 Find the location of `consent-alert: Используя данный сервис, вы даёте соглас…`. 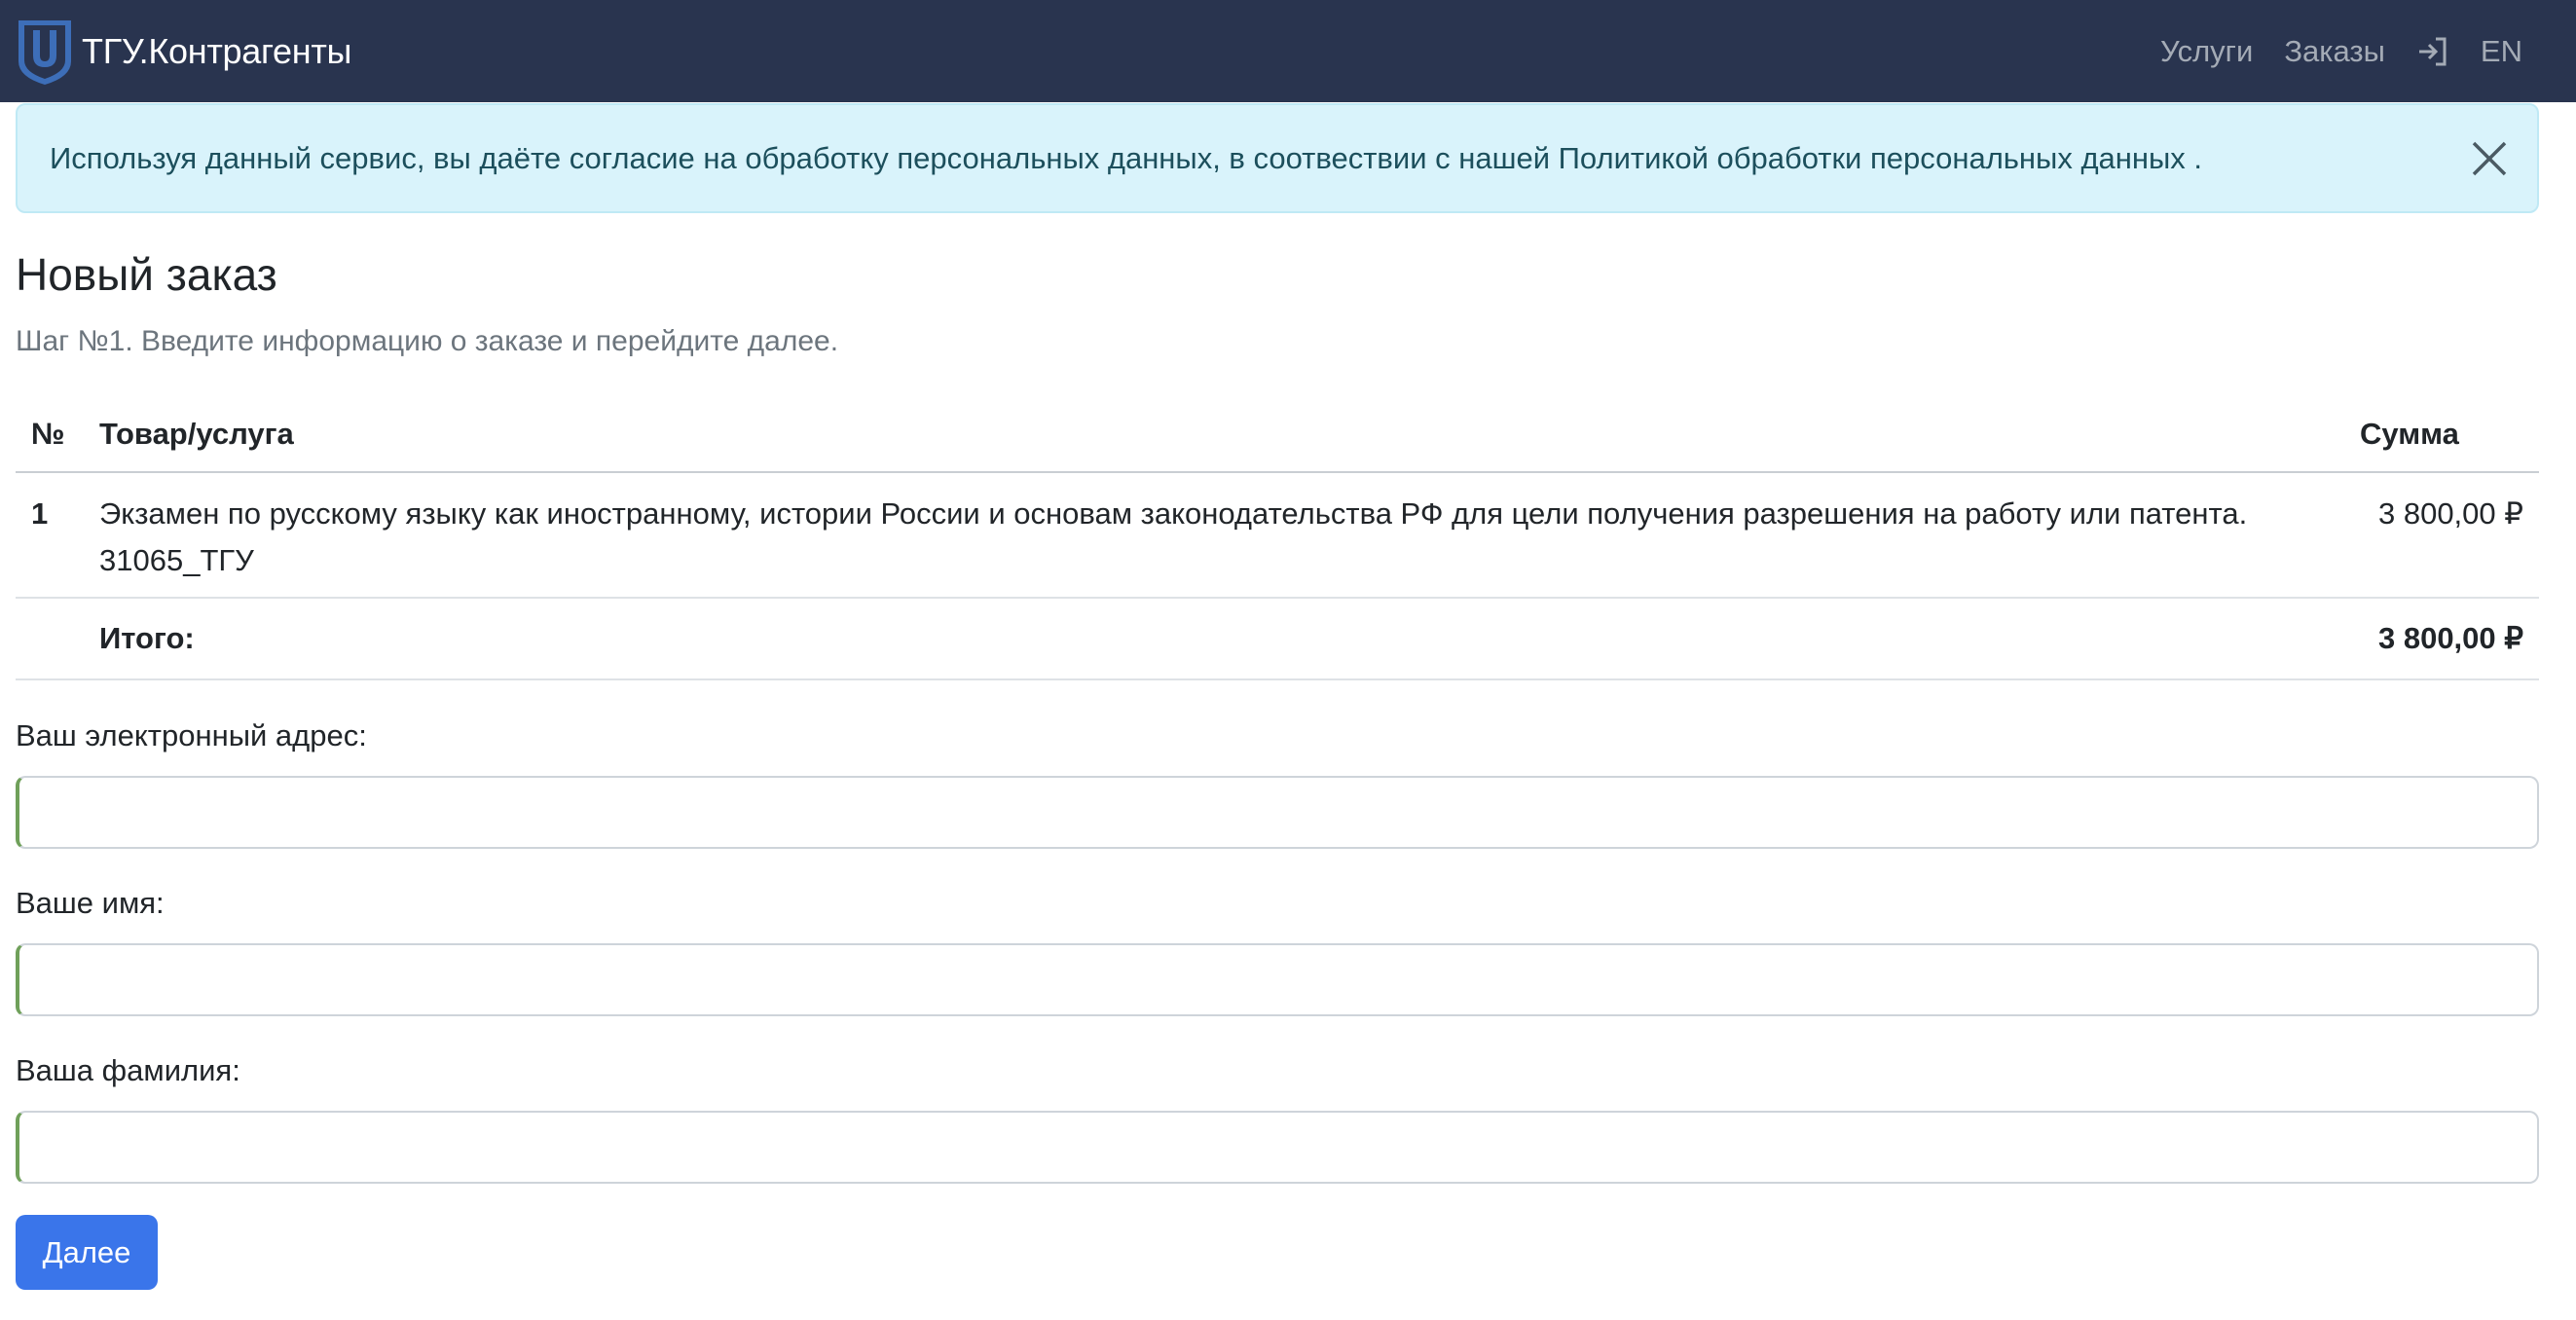

consent-alert: Используя данный сервис, вы даёте соглас… is located at coordinates (1277, 158).